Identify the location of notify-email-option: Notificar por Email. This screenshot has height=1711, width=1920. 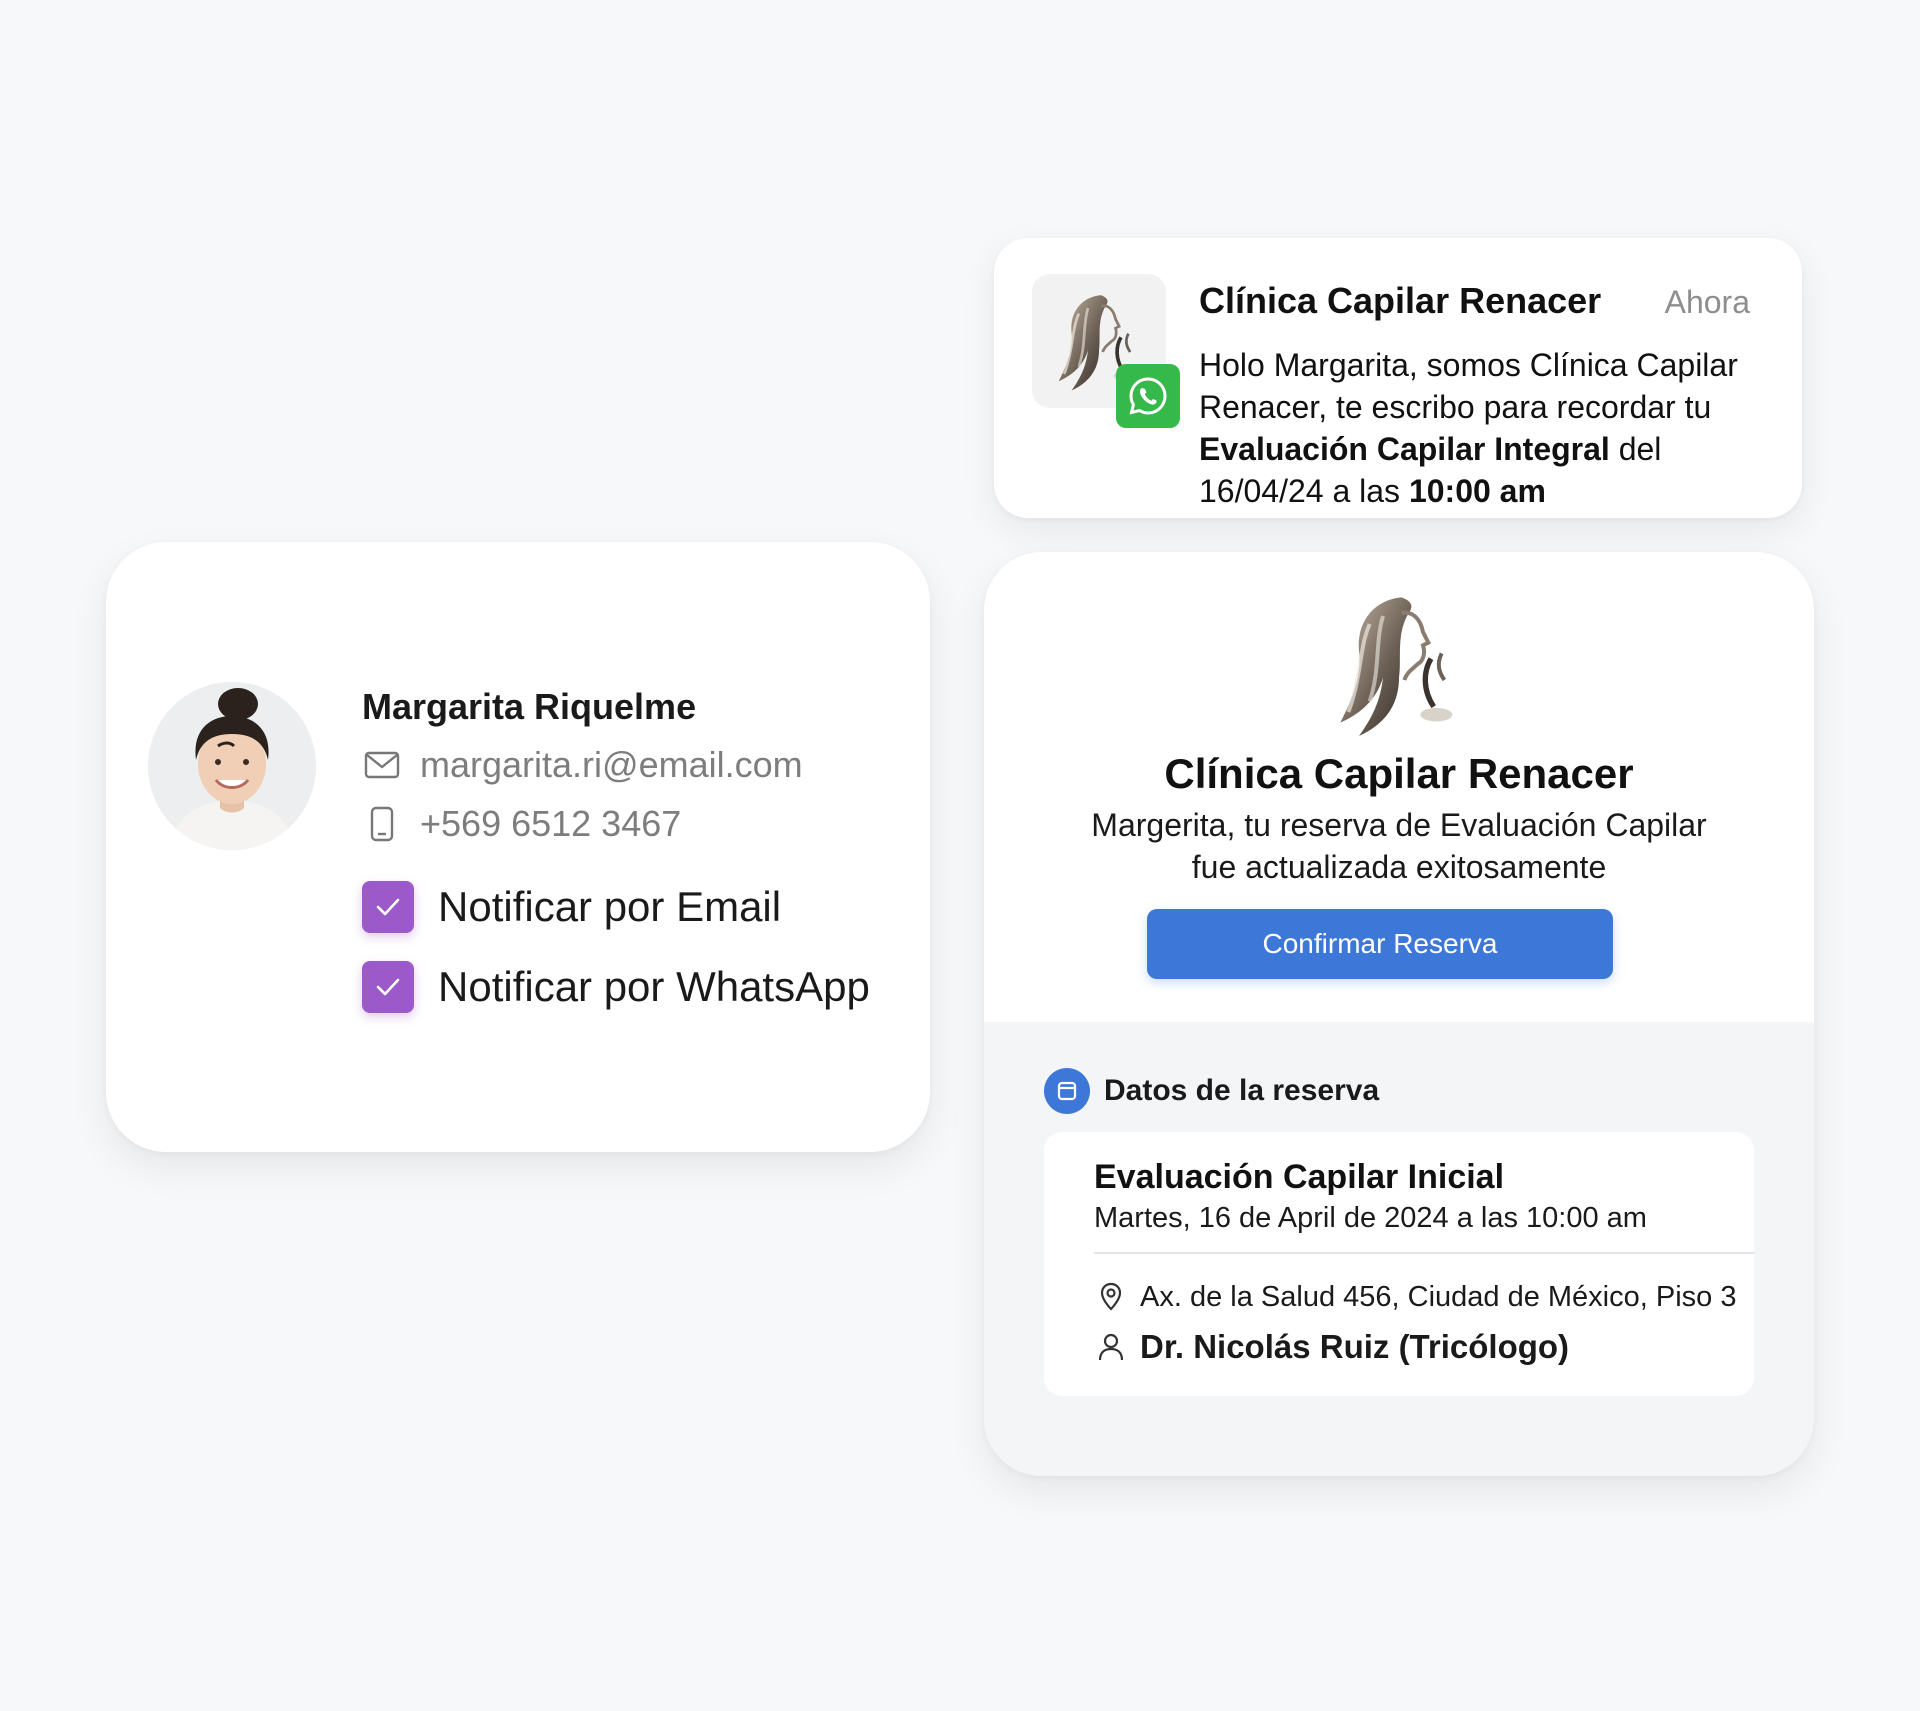
(571, 907).